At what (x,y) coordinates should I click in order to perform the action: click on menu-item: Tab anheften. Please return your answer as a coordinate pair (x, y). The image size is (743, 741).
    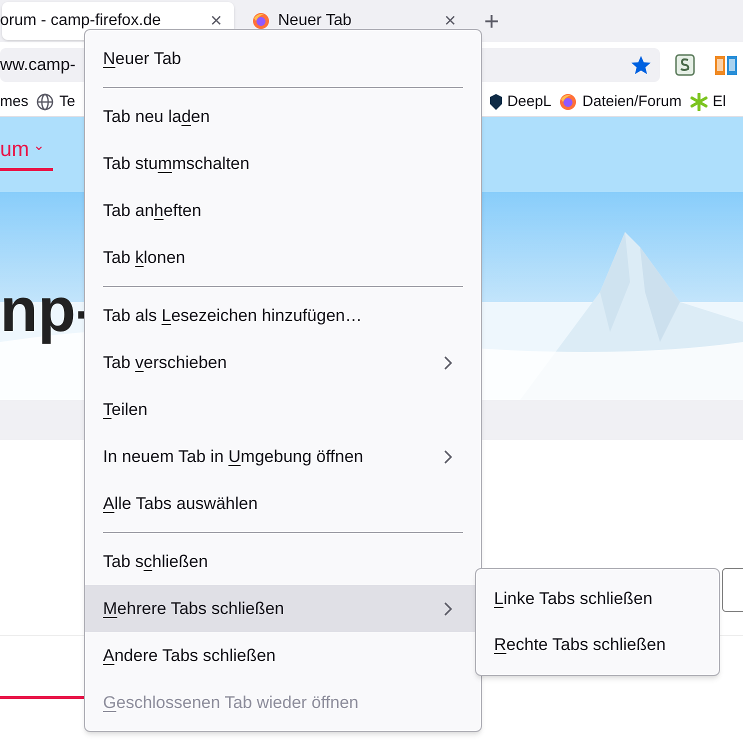
    Looking at the image, I should click on (283, 210).